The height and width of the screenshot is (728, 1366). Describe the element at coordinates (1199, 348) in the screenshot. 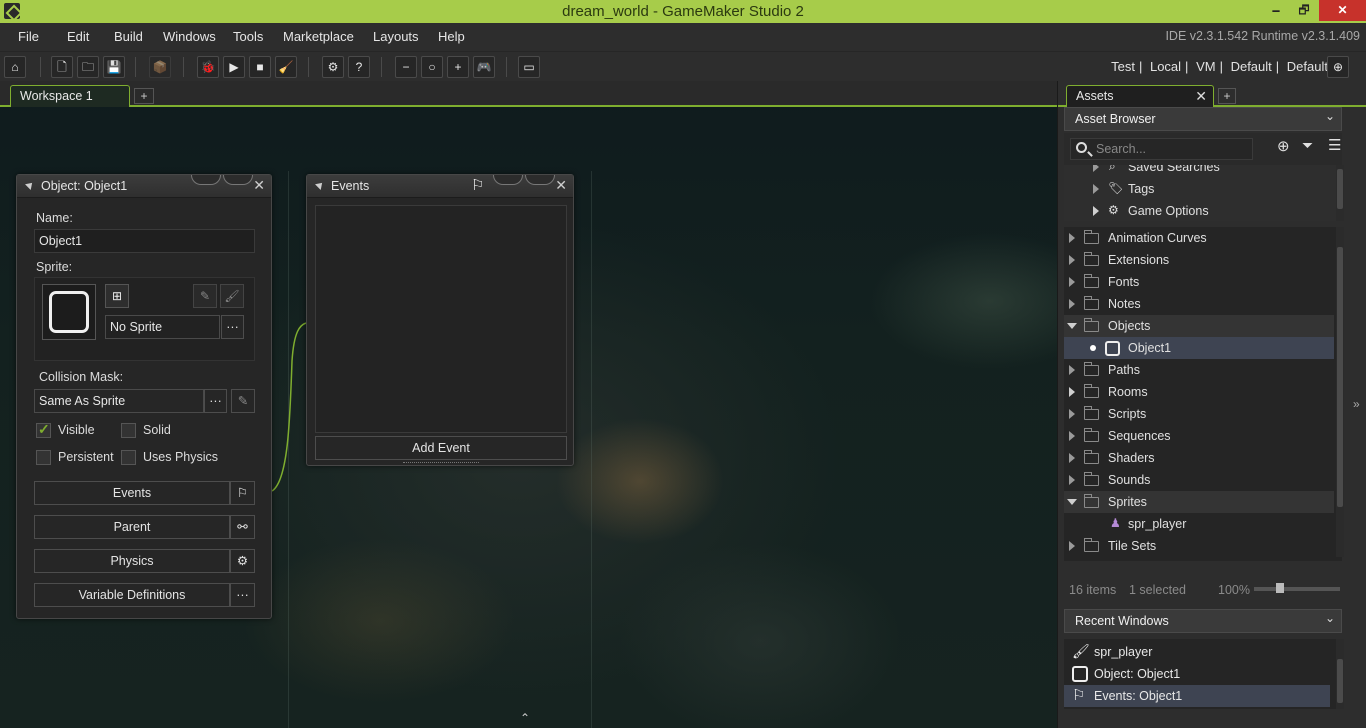

I see `tree-item-object1: Object1` at that location.